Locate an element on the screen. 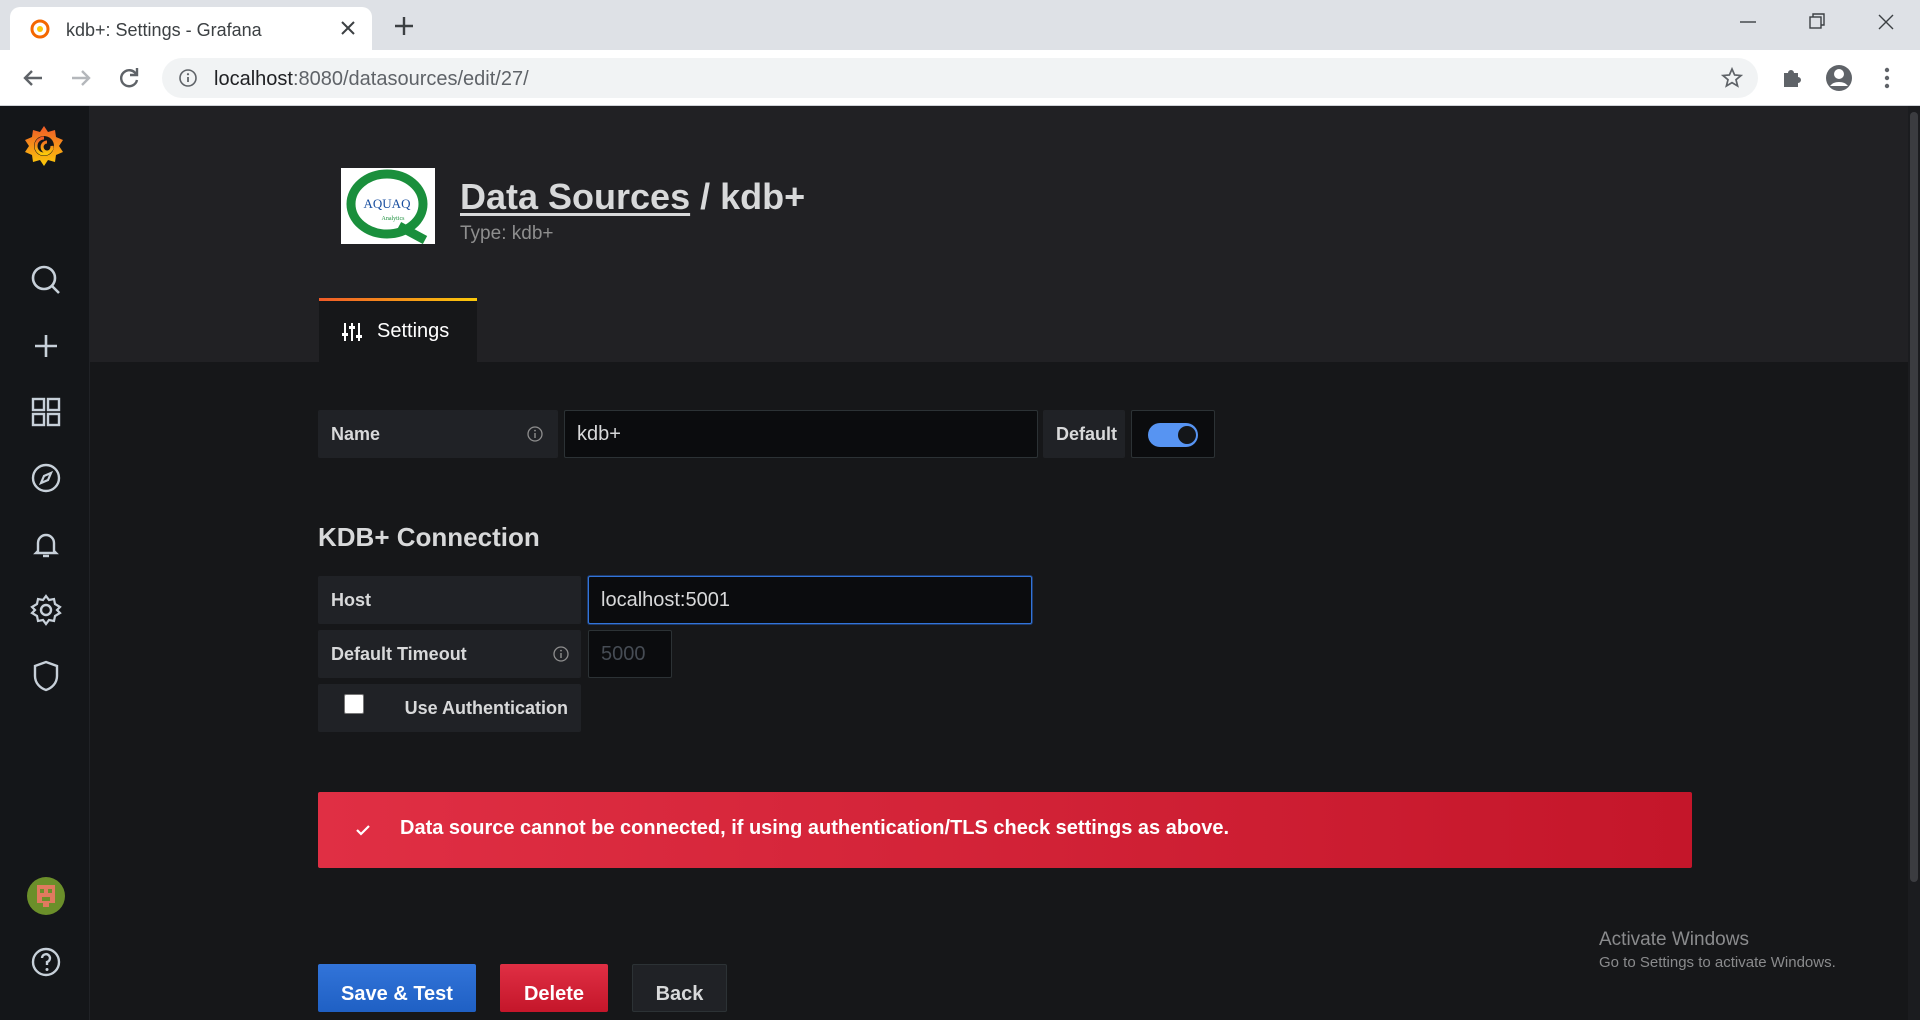 Image resolution: width=1920 pixels, height=1020 pixels. browser-tab: kdb+: Settings - Grafana is located at coordinates (191, 28).